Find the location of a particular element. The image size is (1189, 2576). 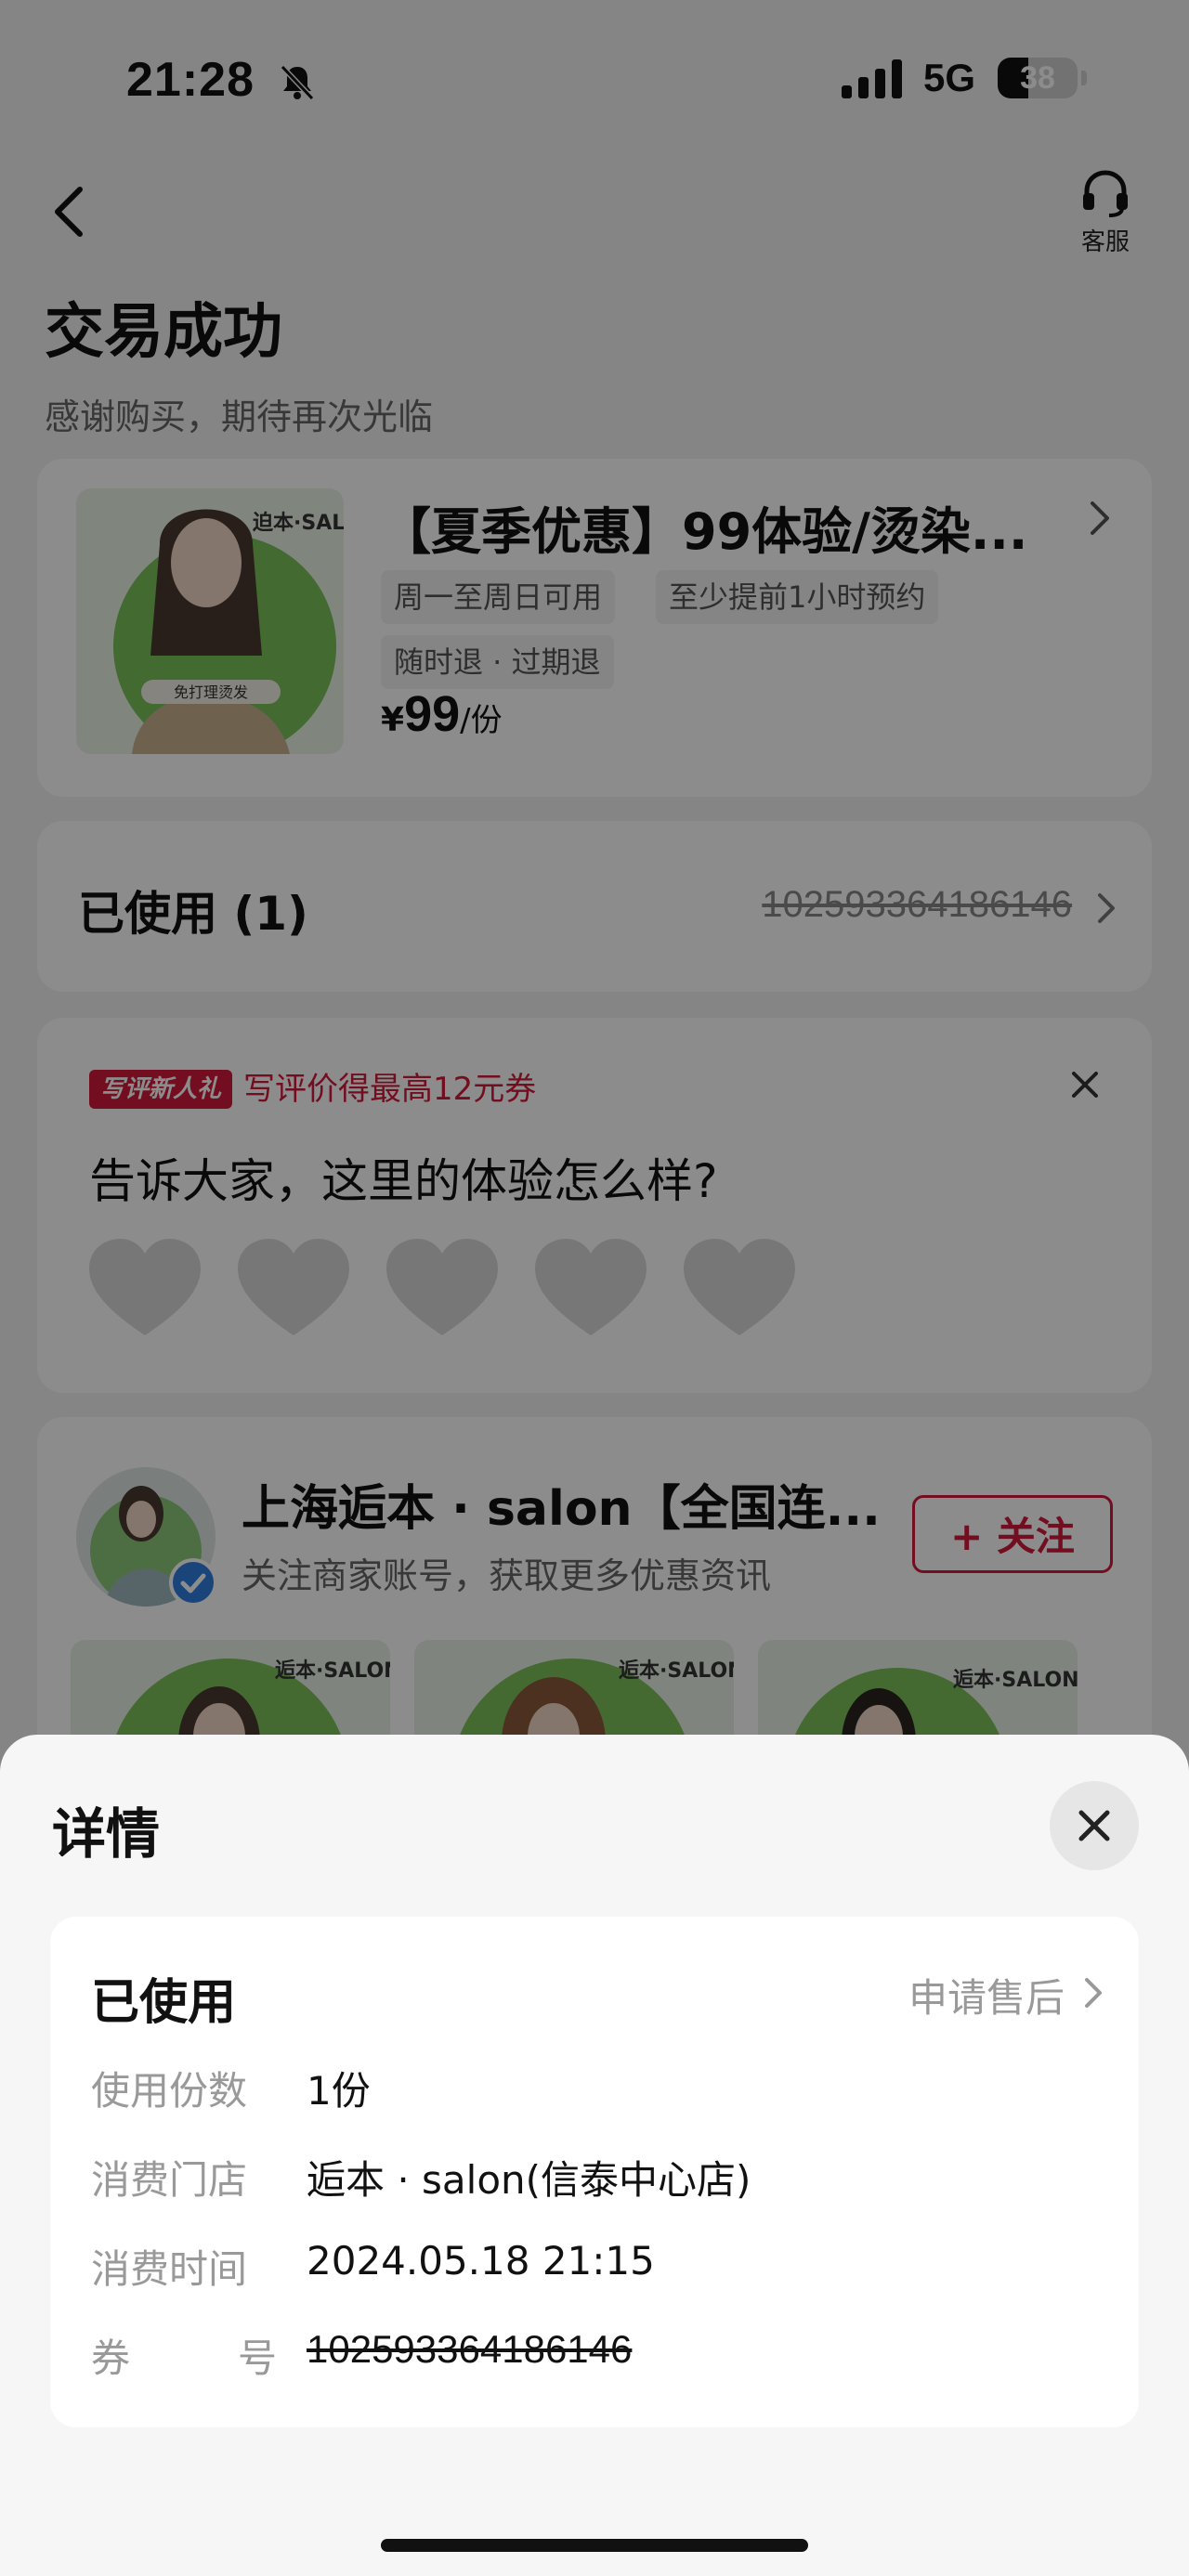

detail-value: 逅本 · salon(信泰中心店) is located at coordinates (529, 2180).